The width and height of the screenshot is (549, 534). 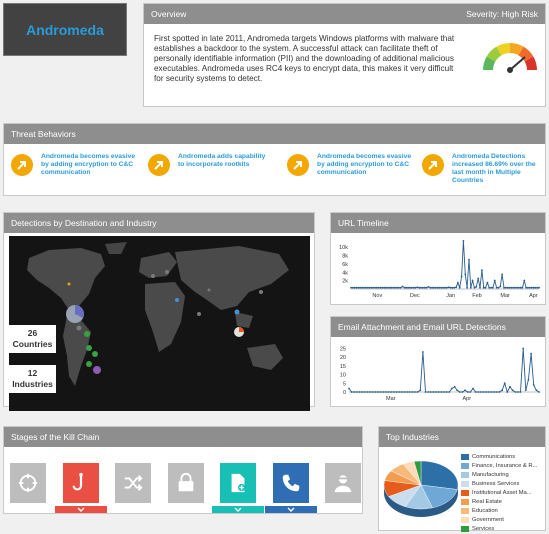 What do you see at coordinates (481, 501) in the screenshot?
I see `legend-item: Real Estate` at bounding box center [481, 501].